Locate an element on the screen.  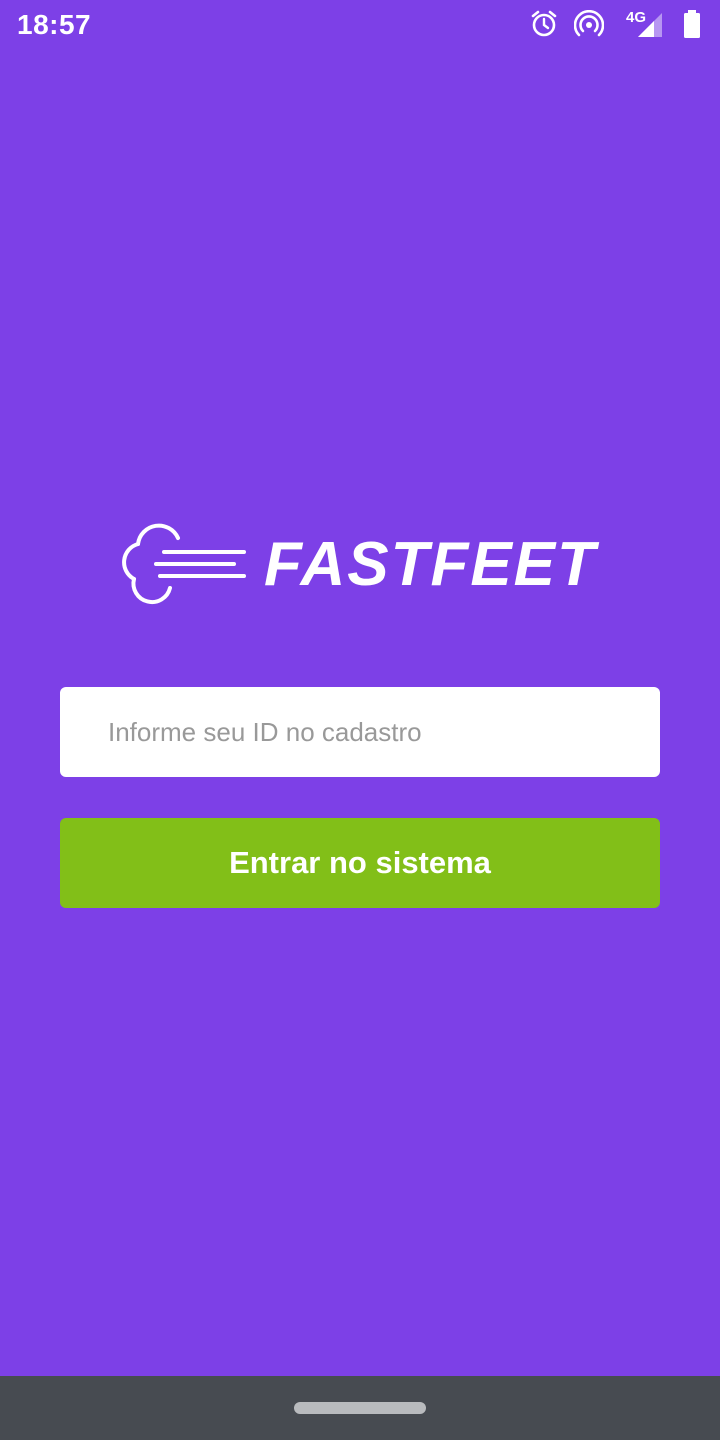
home-gesture-handle is located at coordinates (360, 1408).